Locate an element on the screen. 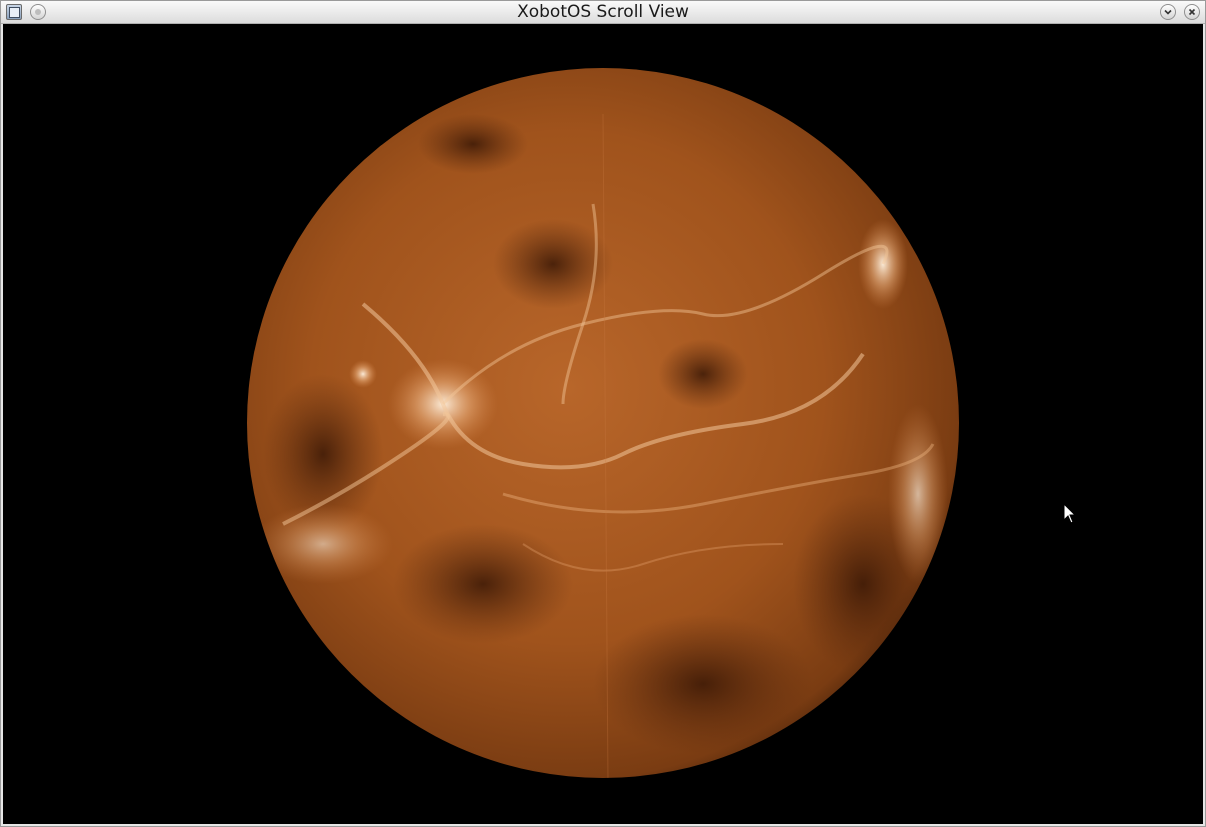  mouse-cursor-icon is located at coordinates (1070, 513).